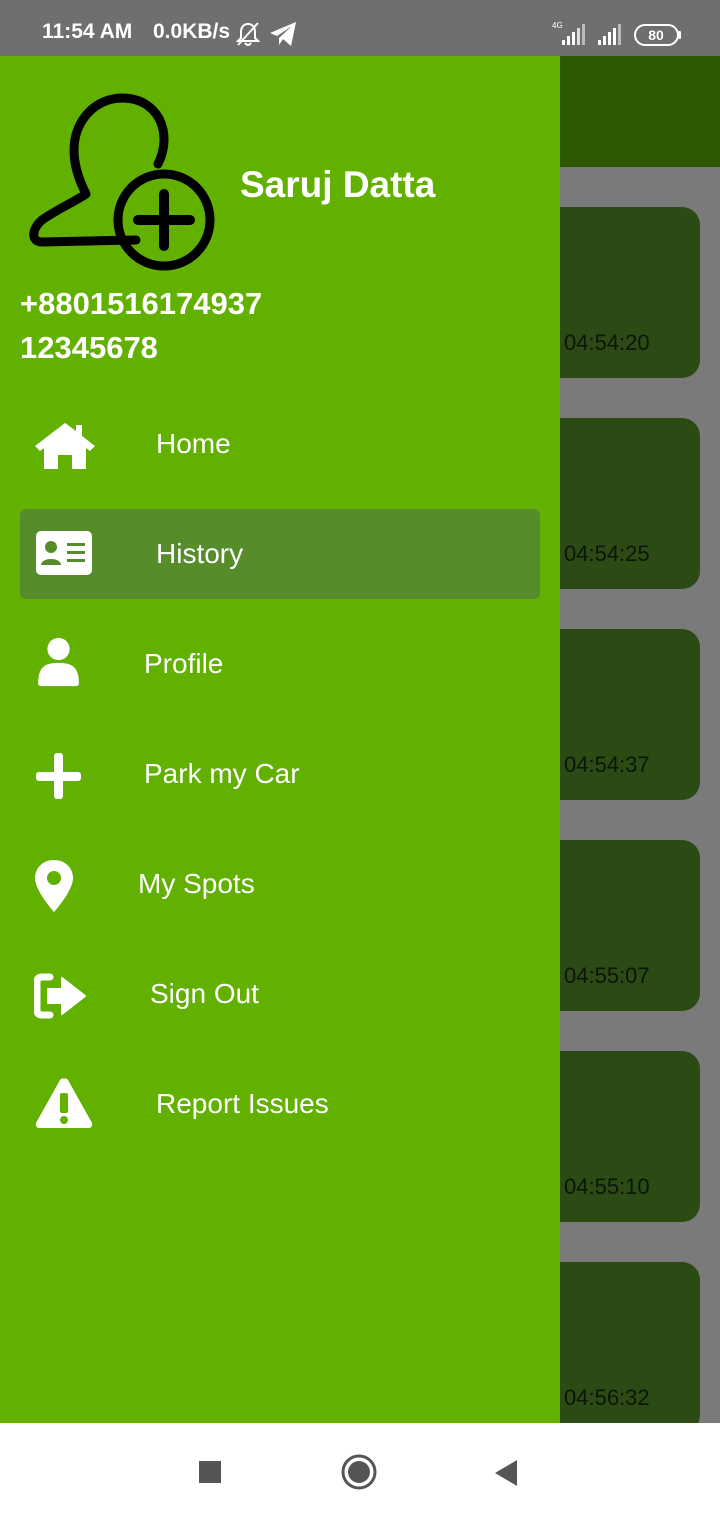 The width and height of the screenshot is (720, 1520). I want to click on menu-item-label: Park my Car, so click(222, 773).